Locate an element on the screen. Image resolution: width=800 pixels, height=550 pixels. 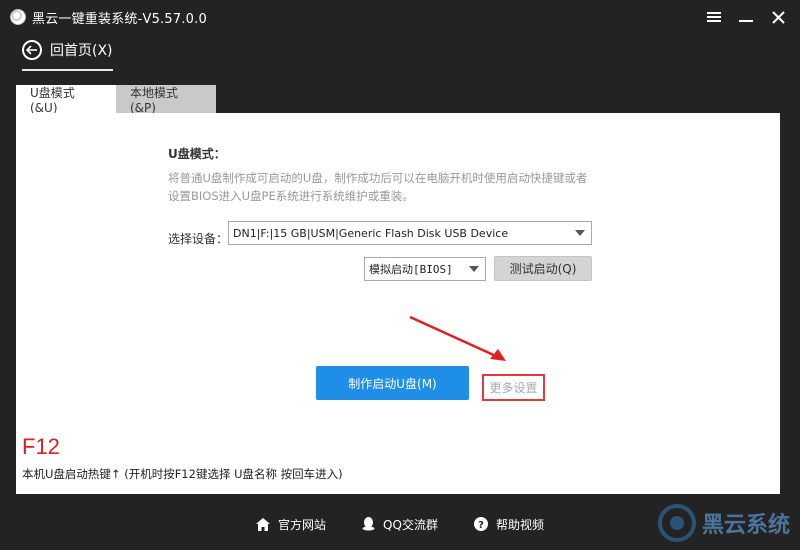
window-title: 黑云一键重装系统-V5.57.0.0 is located at coordinates (119, 19).